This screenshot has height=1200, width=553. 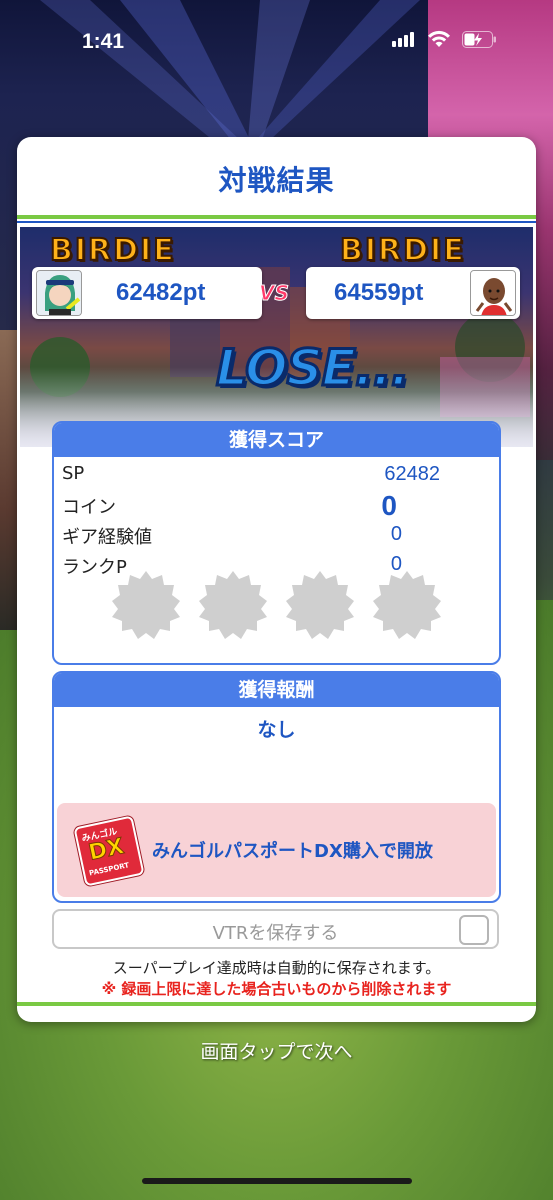 What do you see at coordinates (474, 930) in the screenshot?
I see `save-vtr-checkbox` at bounding box center [474, 930].